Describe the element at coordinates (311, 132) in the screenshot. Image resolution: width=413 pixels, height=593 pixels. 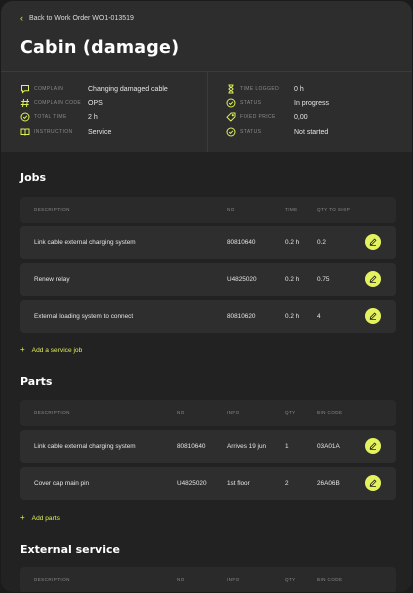
I see `info-value: Not started` at that location.